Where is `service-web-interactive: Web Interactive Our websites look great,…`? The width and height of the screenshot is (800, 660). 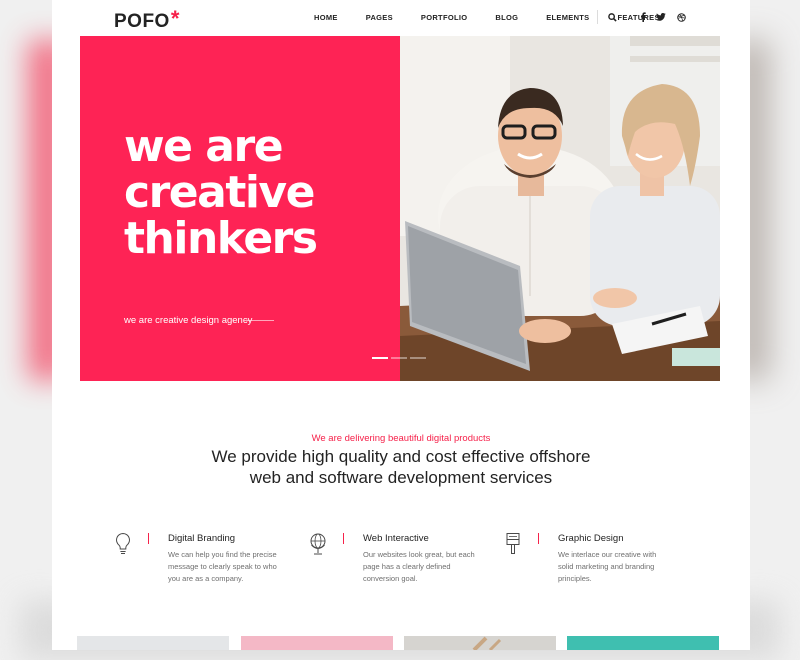 service-web-interactive: Web Interactive Our websites look great,… is located at coordinates (399, 565).